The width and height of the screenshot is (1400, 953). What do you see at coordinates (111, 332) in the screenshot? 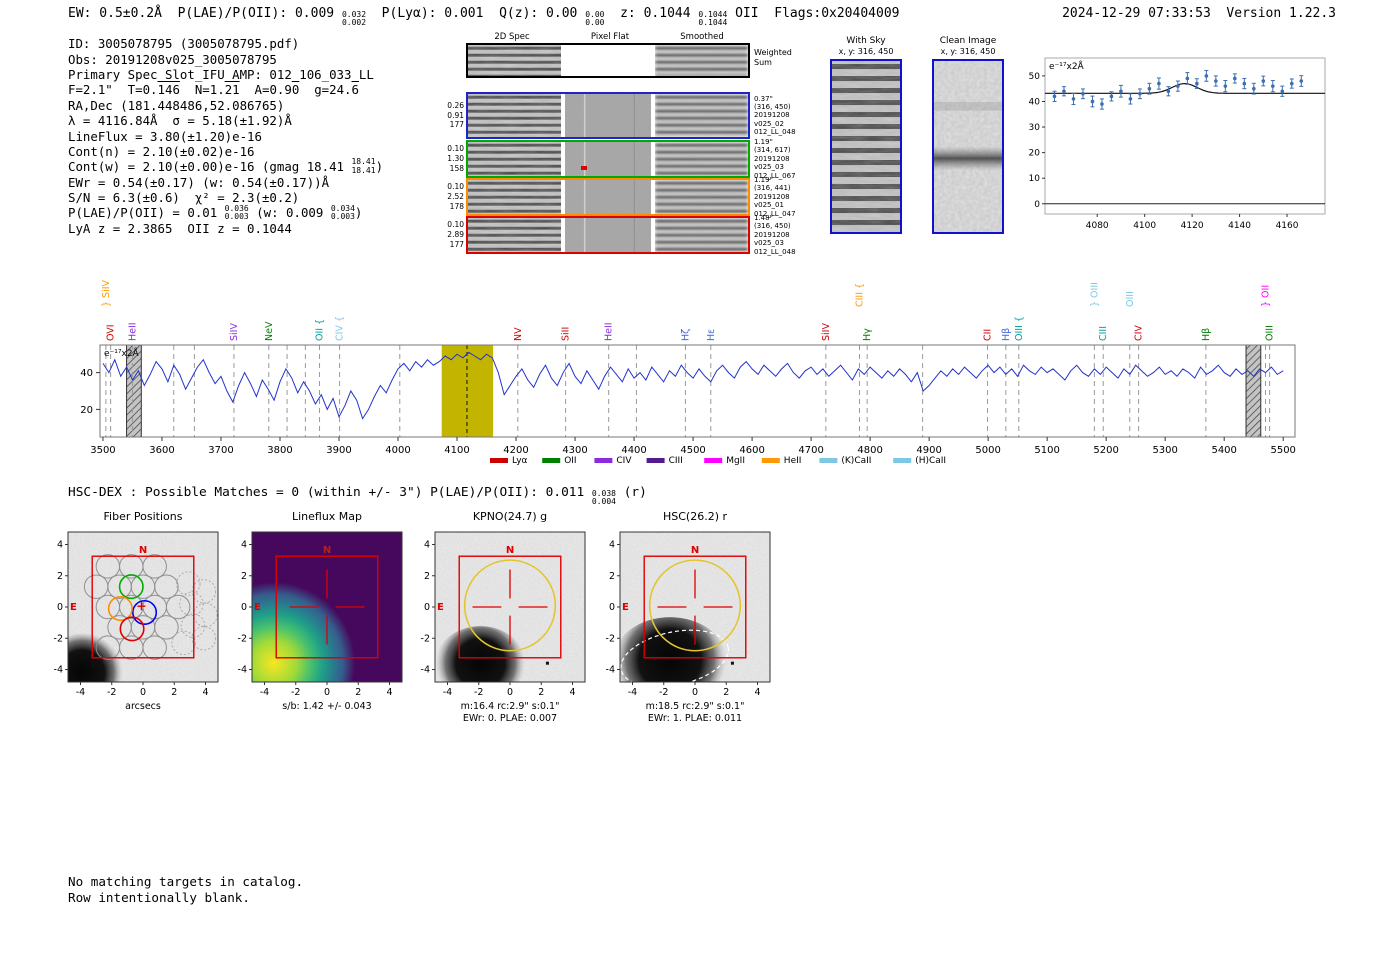
I see `emission-line-label: OVI` at bounding box center [111, 332].